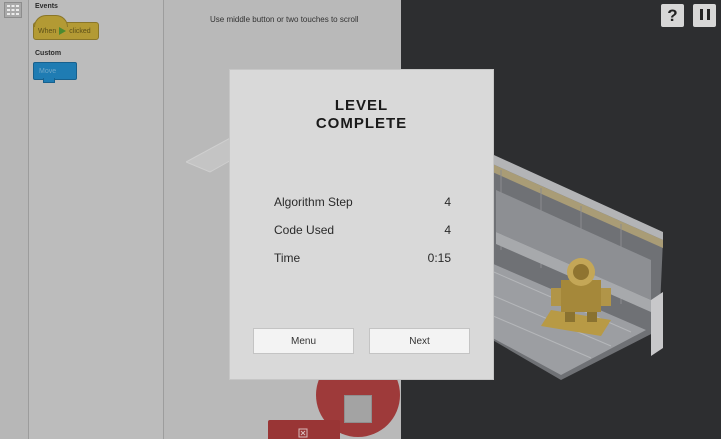  I want to click on menu-button: Menu, so click(303, 341).